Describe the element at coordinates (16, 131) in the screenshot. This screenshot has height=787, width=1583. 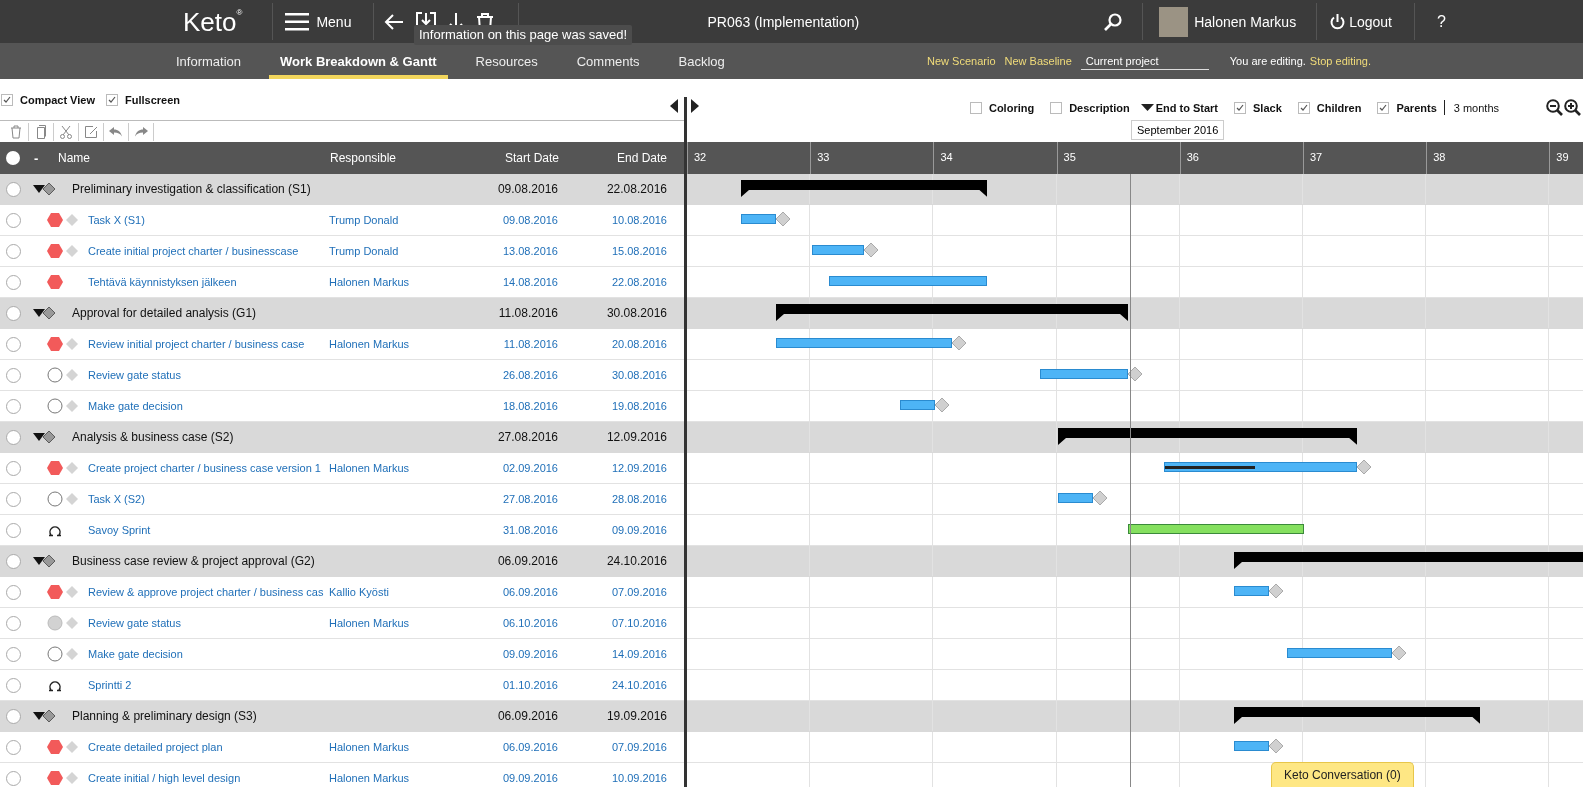
I see `delete-icon` at that location.